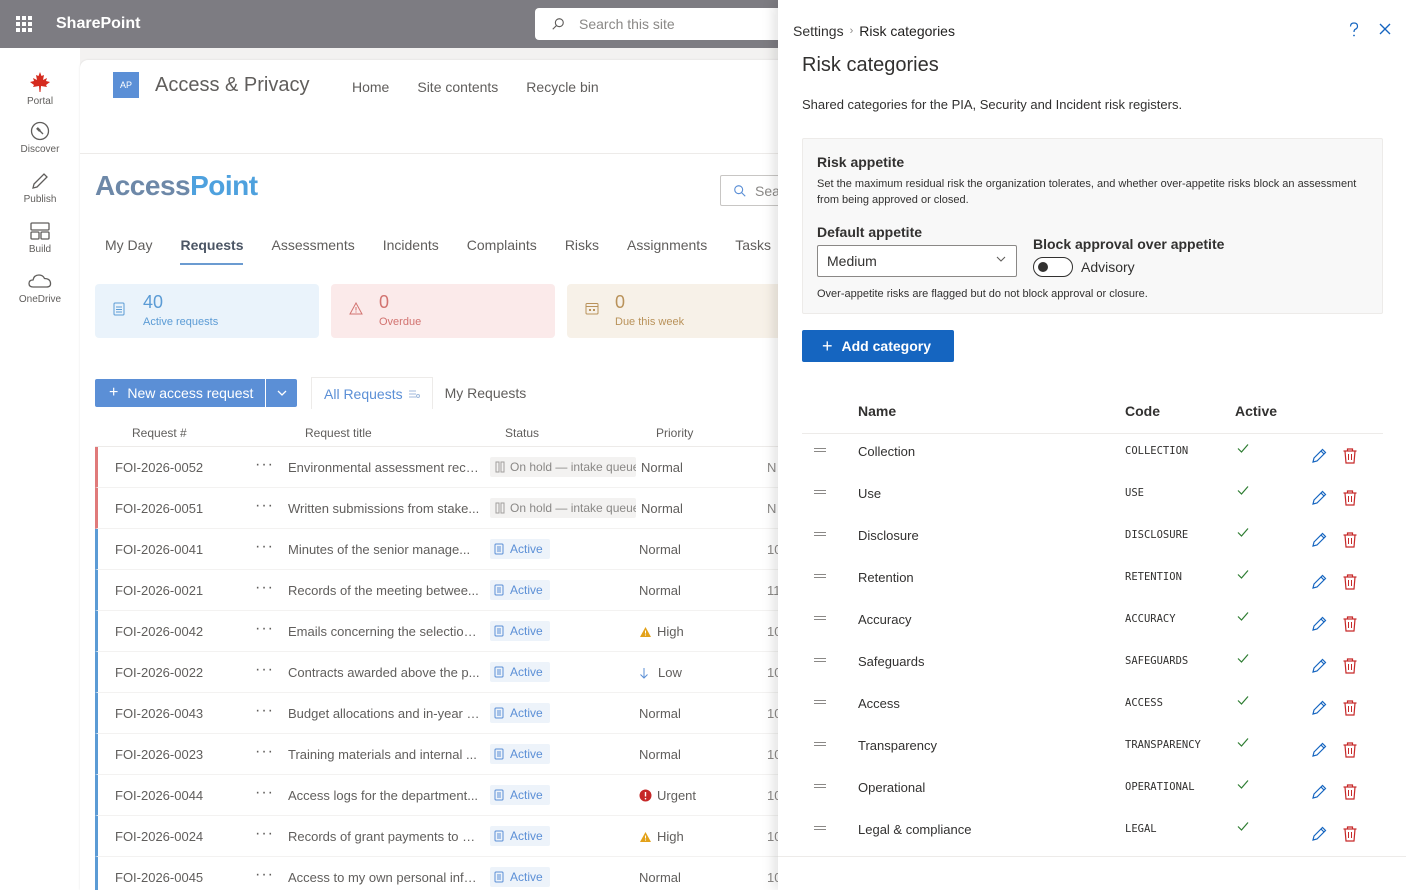 The image size is (1406, 890). What do you see at coordinates (98, 24) in the screenshot?
I see `brand-name: SharePoint` at bounding box center [98, 24].